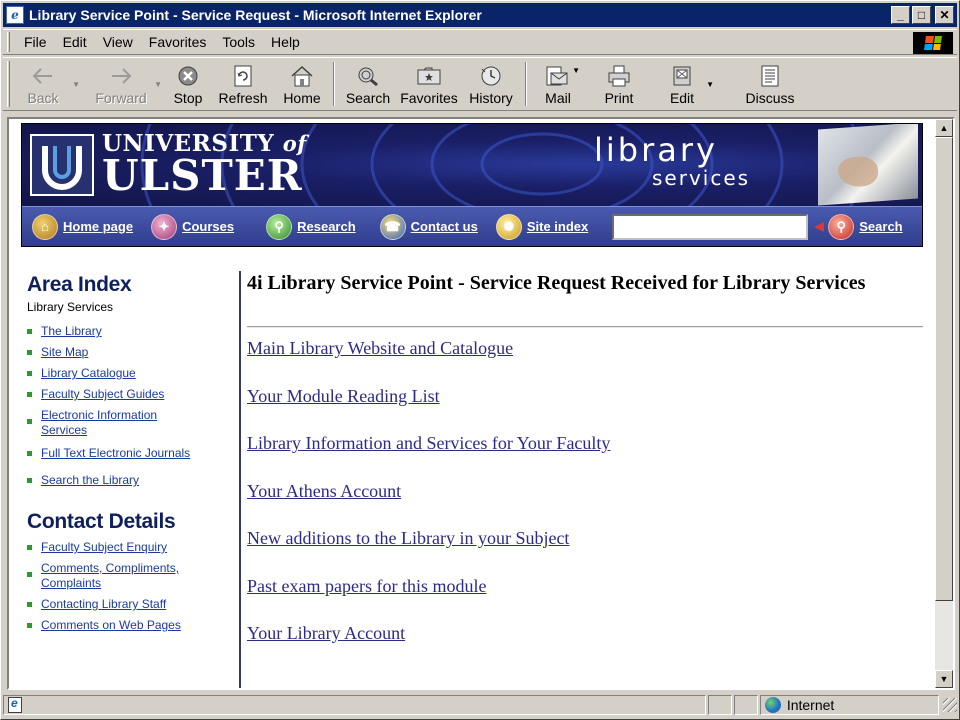  I want to click on sidebar-link-faculty-subject-guides: Faculty Subject Guides, so click(102, 394).